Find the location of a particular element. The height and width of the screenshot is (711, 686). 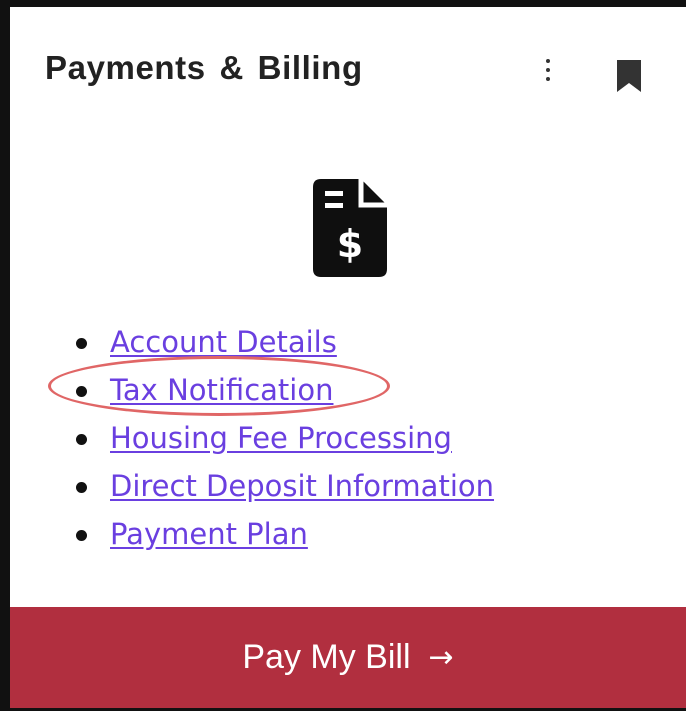

list-item-payment-plan: Payment Plan is located at coordinates (252, 534).